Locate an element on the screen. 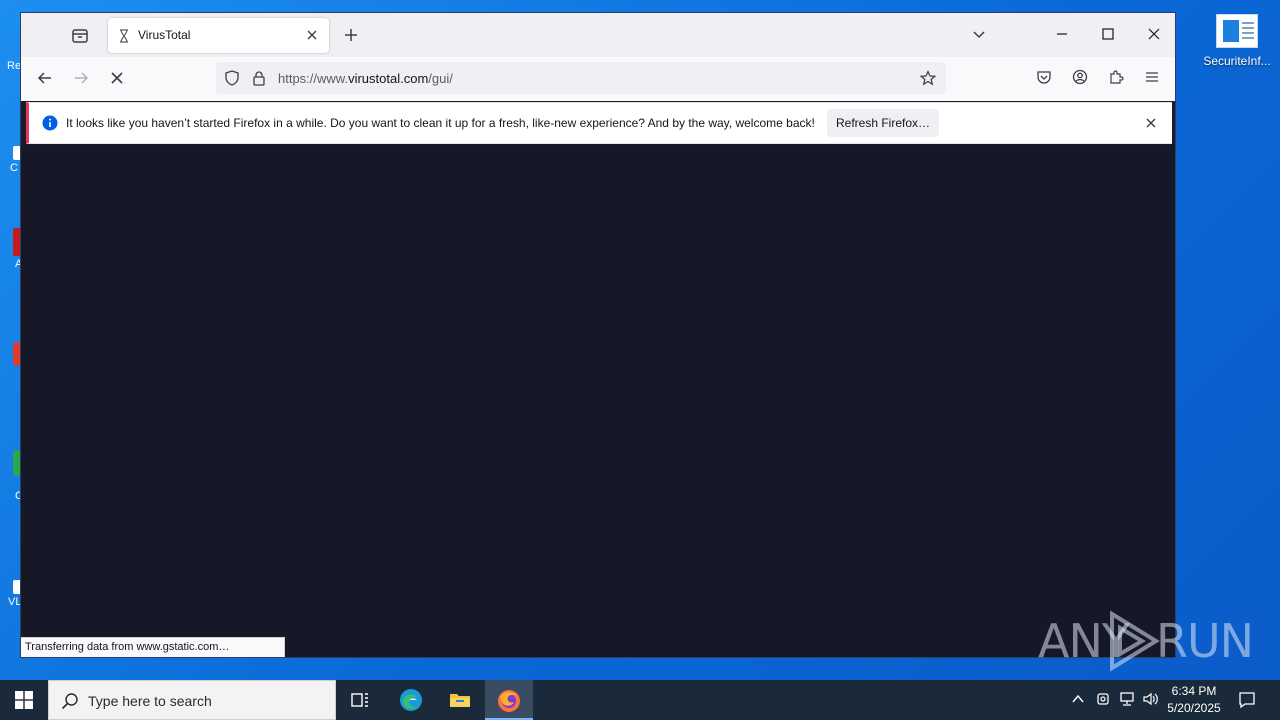 This screenshot has width=1280, height=720. account-icon is located at coordinates (1080, 77).